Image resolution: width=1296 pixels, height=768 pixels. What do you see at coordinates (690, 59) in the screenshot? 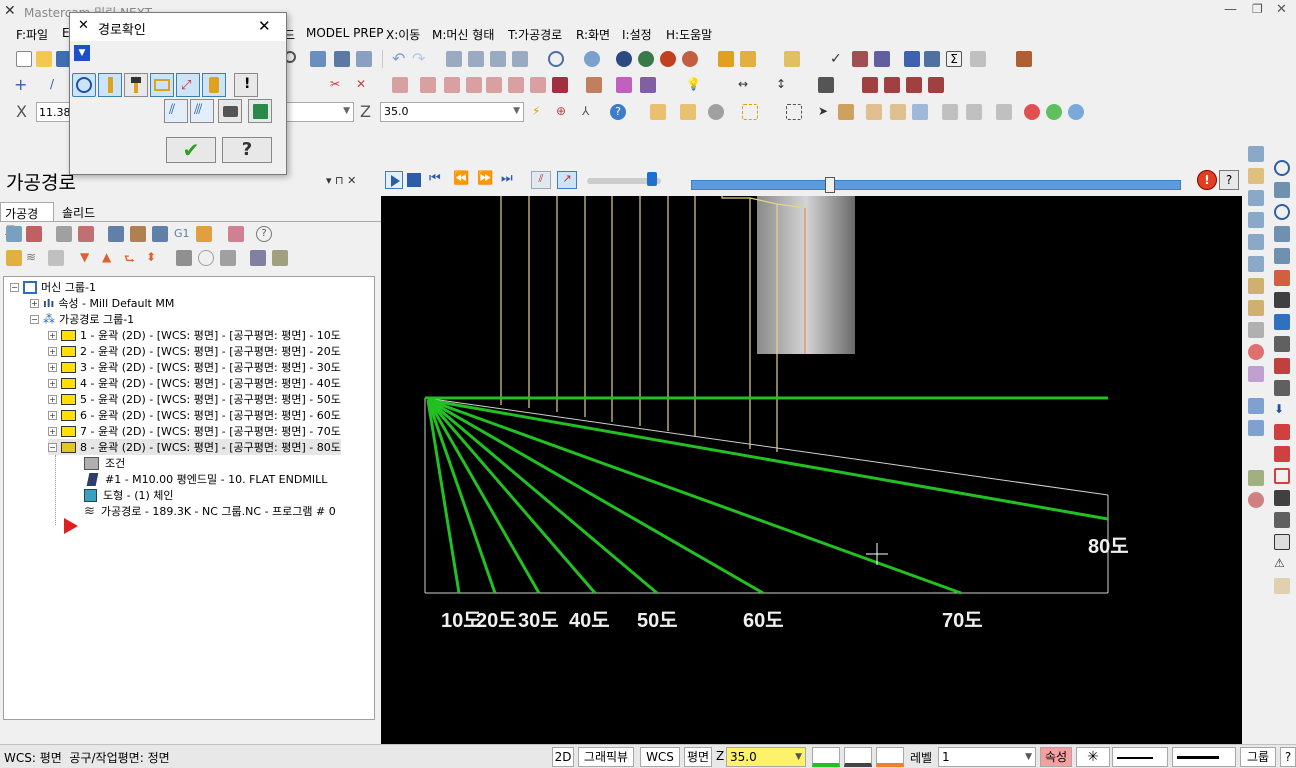
I see `hidden-line-icon` at bounding box center [690, 59].